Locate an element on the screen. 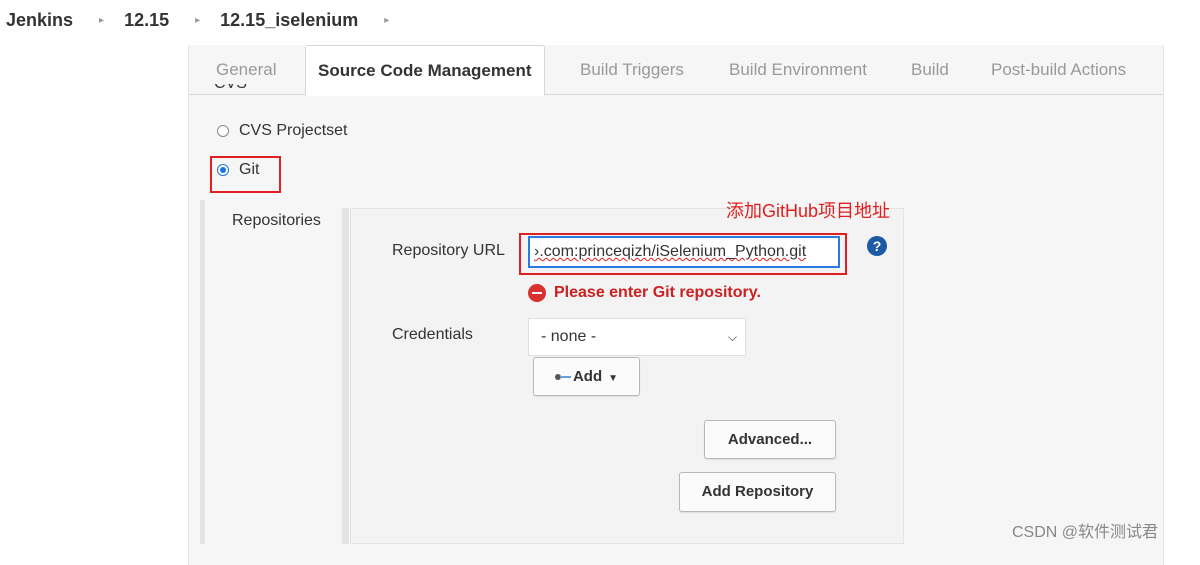 The width and height of the screenshot is (1200, 565). scm-option-label: CVS Projectset is located at coordinates (293, 130).